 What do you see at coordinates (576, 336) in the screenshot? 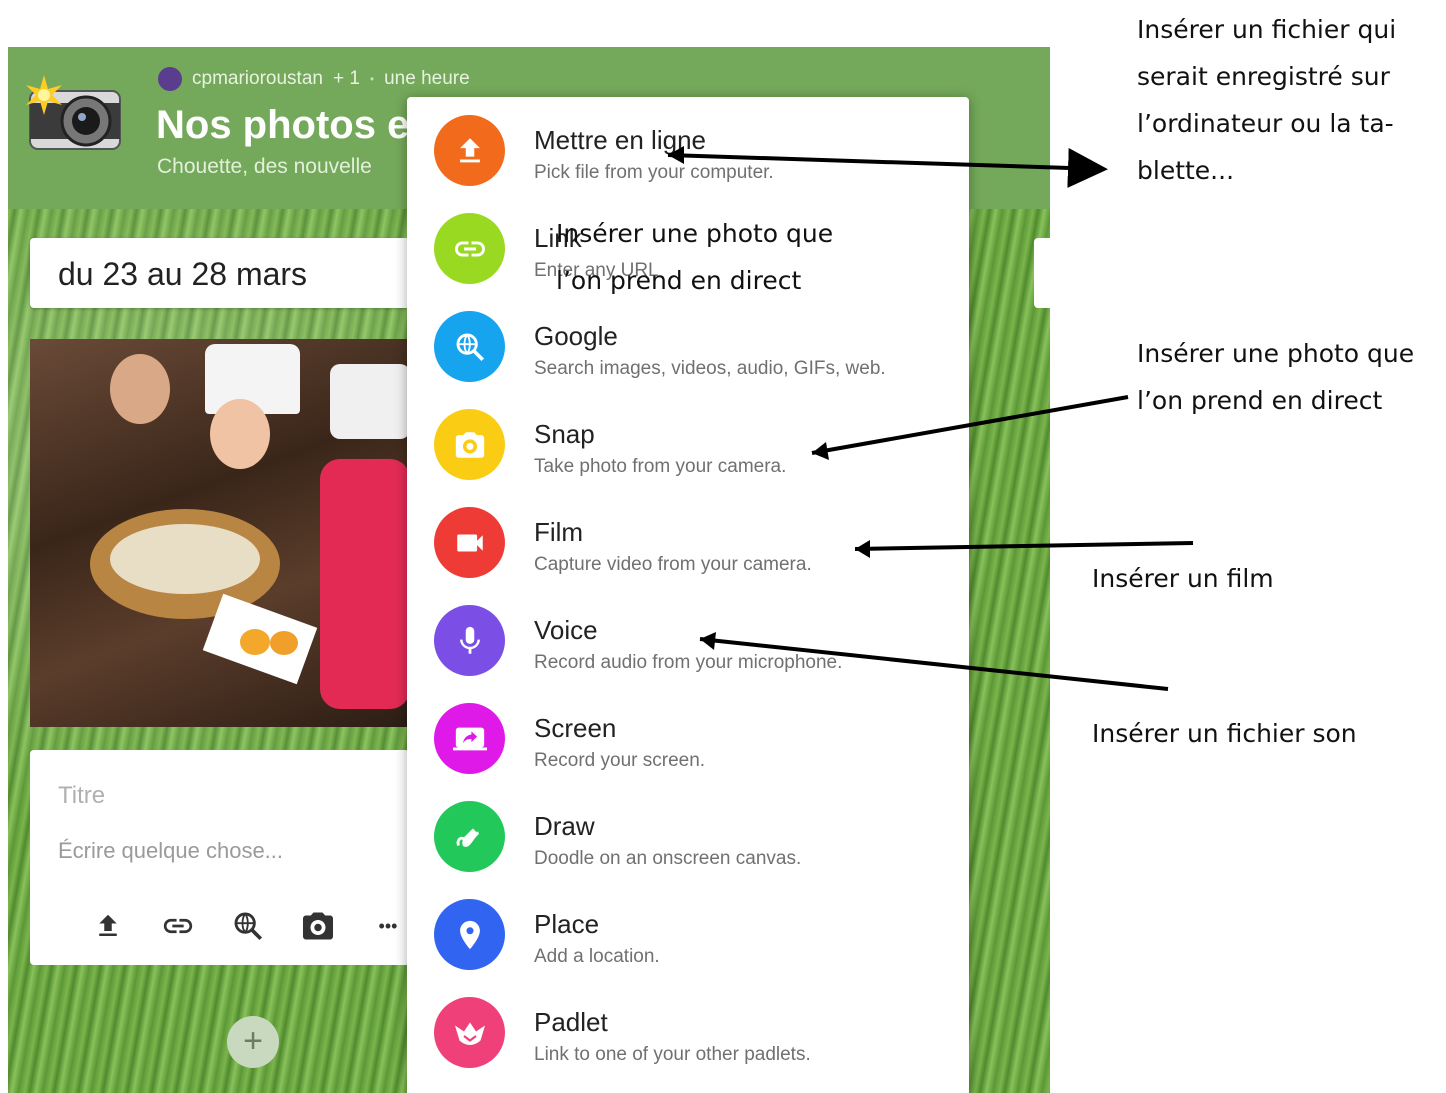
I see `menu-item-label: Google` at bounding box center [576, 336].